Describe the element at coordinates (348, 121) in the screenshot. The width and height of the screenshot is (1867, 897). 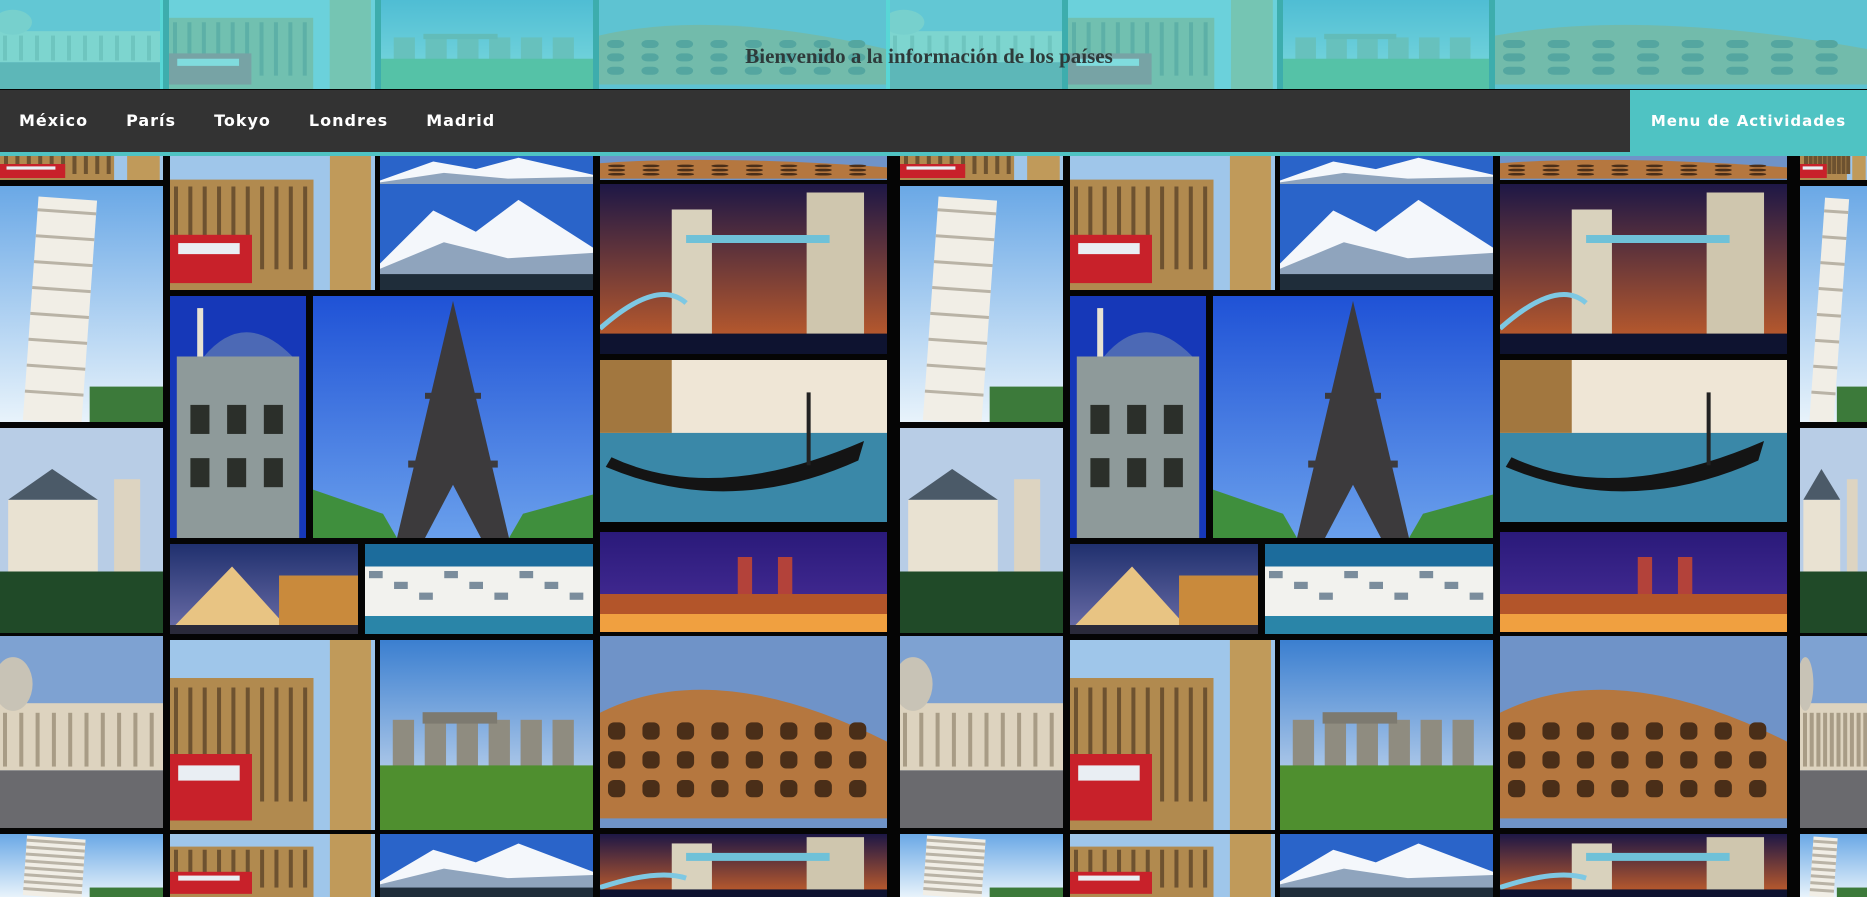
I see `nav-item-londres: Londres` at that location.